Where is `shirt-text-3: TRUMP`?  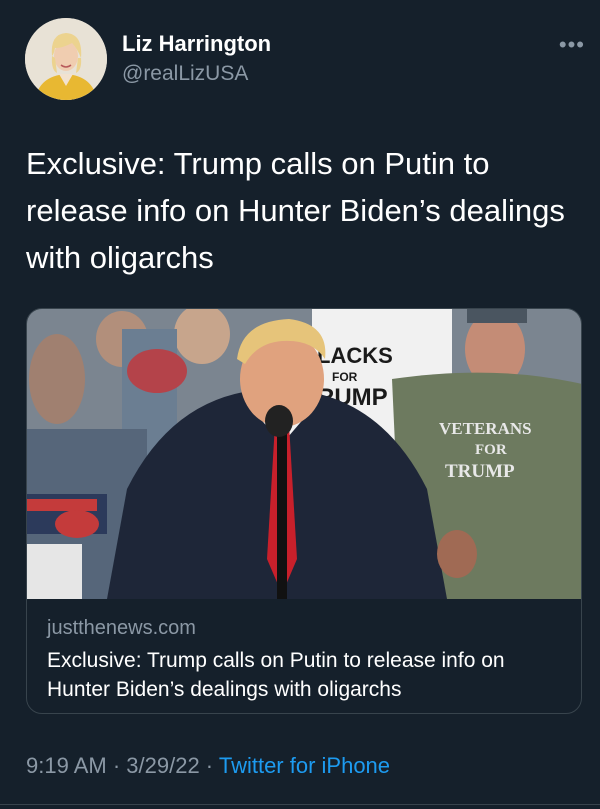 shirt-text-3: TRUMP is located at coordinates (480, 471).